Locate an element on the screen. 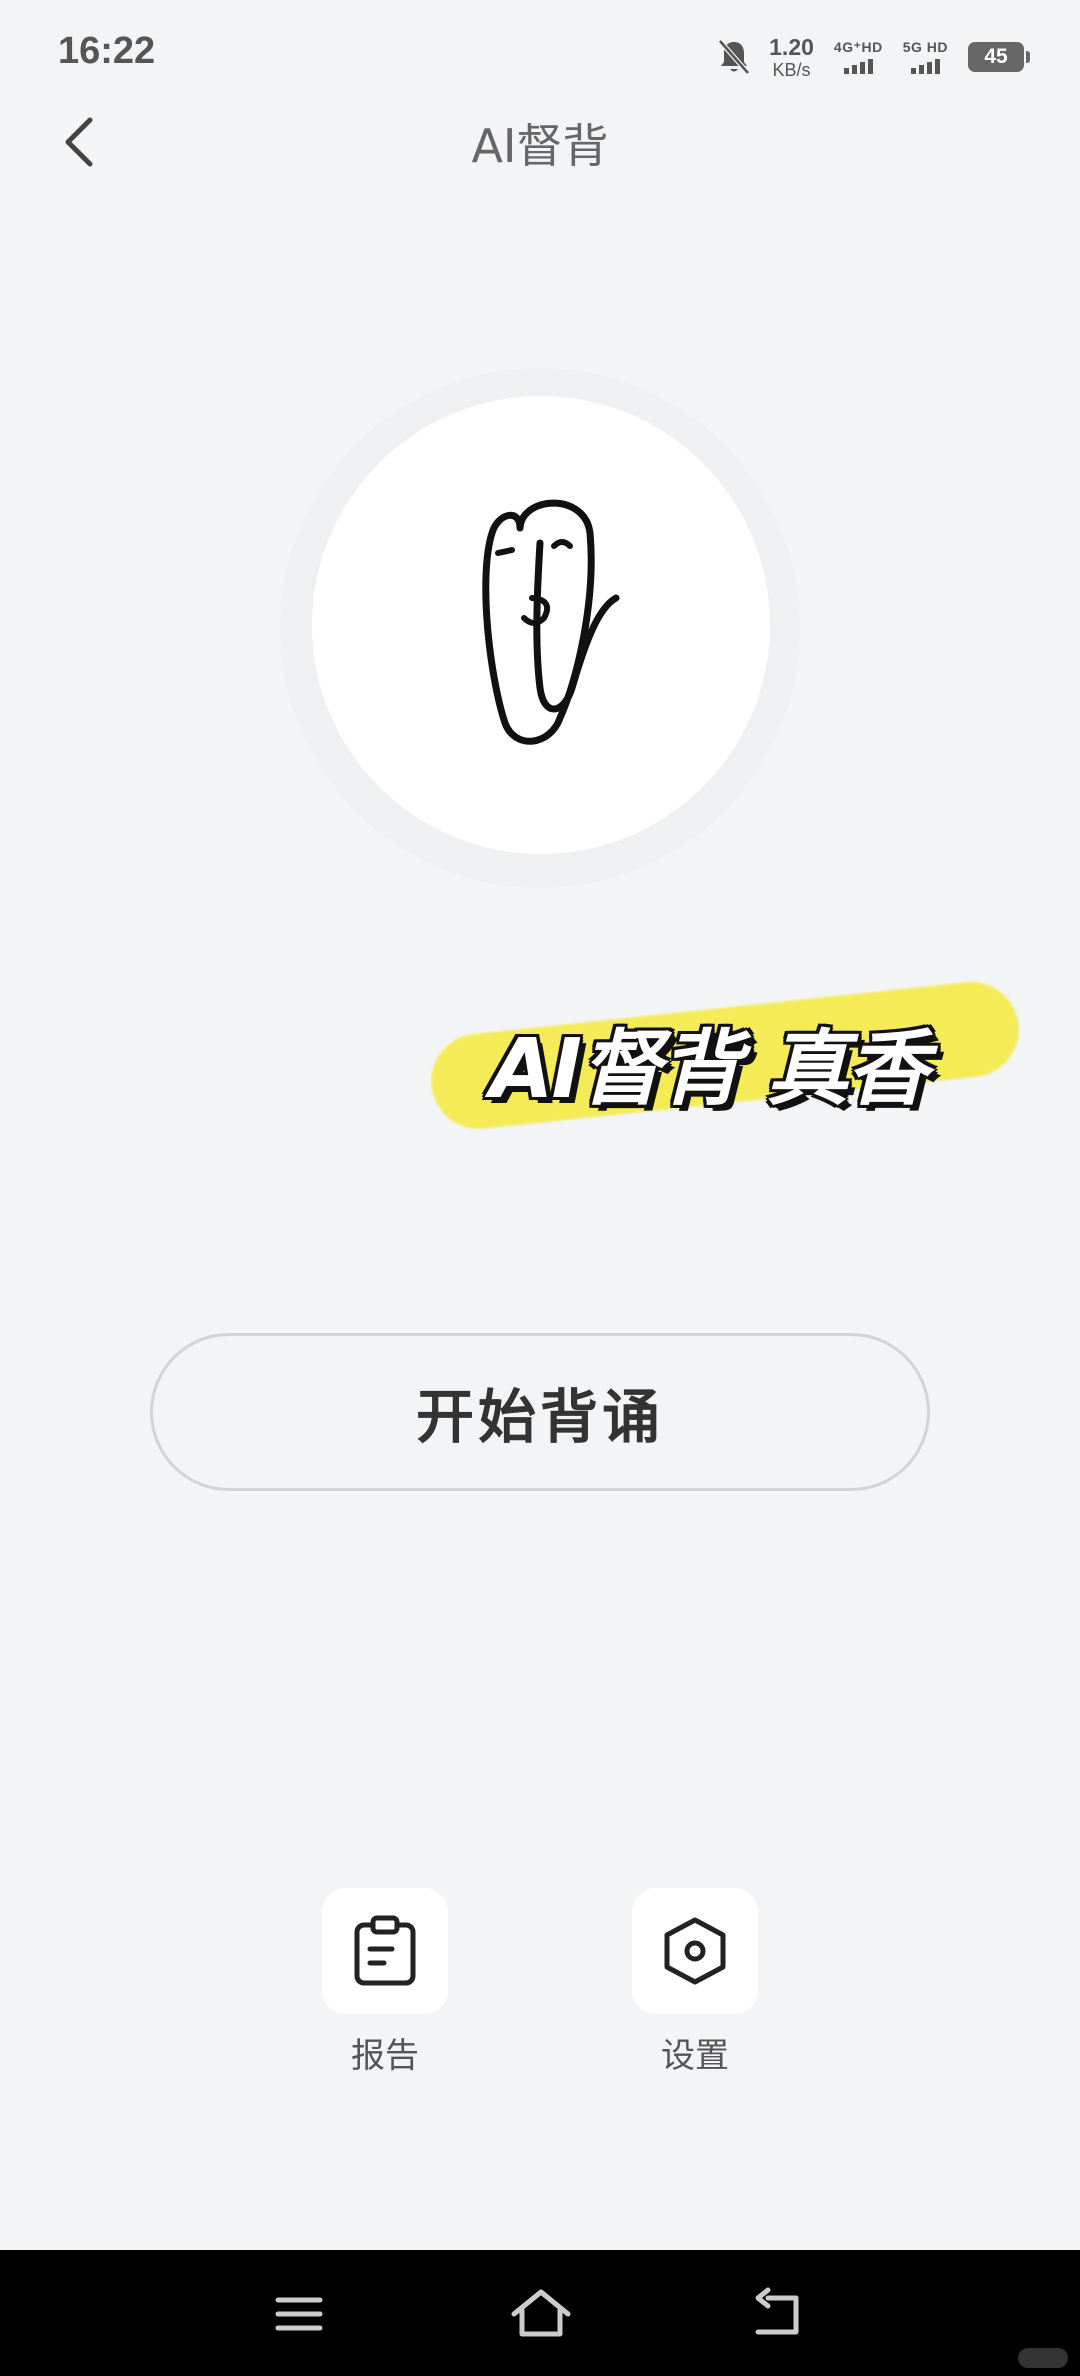 This screenshot has width=1080, height=2376. start-recite-button: 开始背诵 is located at coordinates (540, 1412).